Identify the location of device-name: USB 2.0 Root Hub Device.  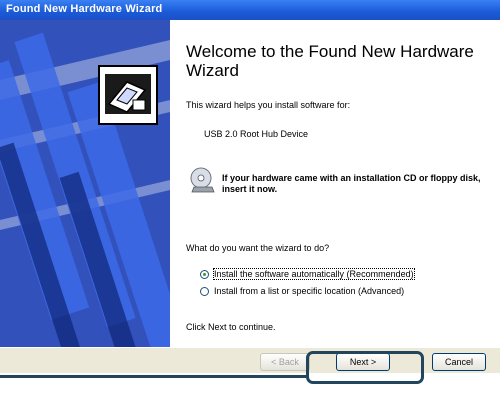
(256, 134).